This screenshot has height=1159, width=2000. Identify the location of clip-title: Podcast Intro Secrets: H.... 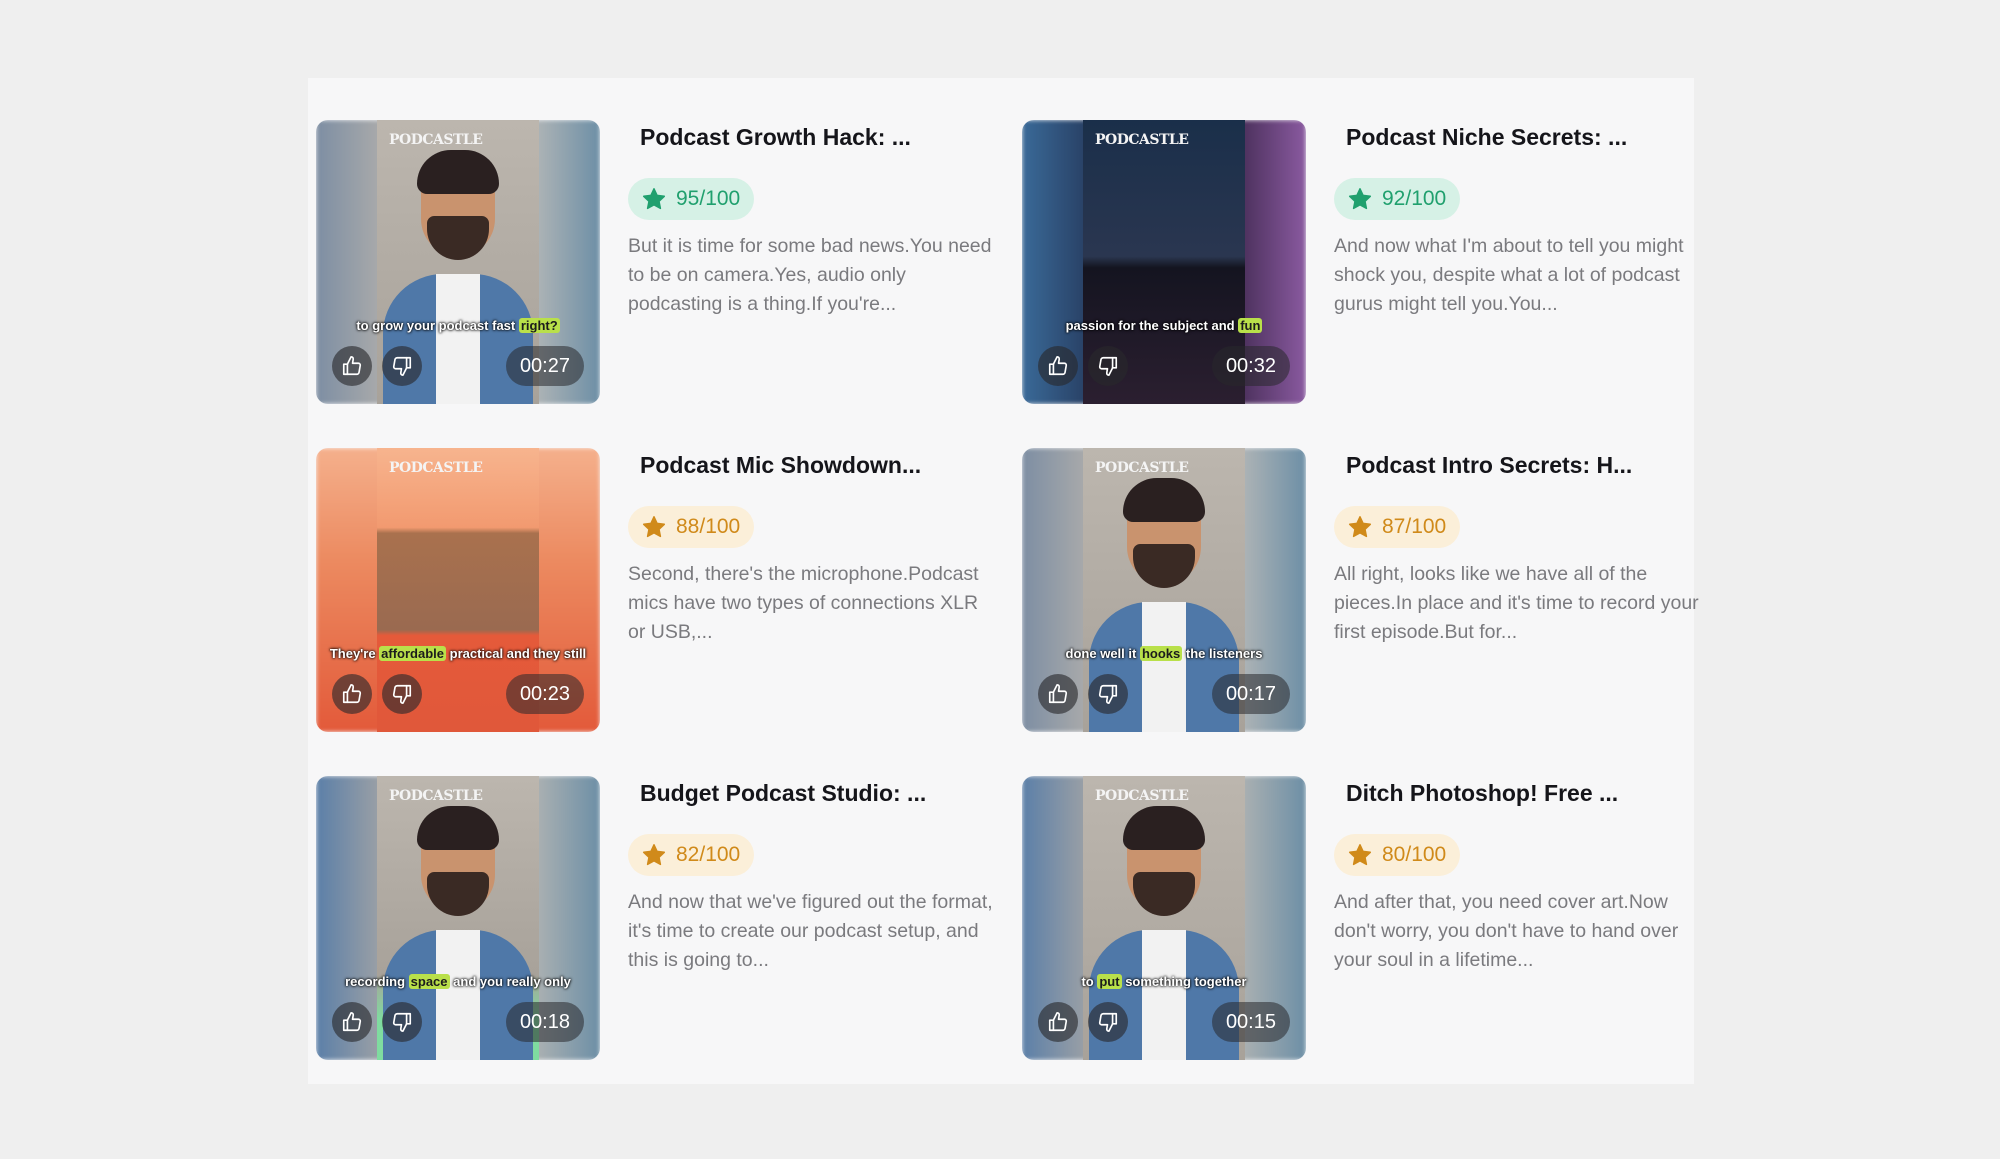
(1489, 465).